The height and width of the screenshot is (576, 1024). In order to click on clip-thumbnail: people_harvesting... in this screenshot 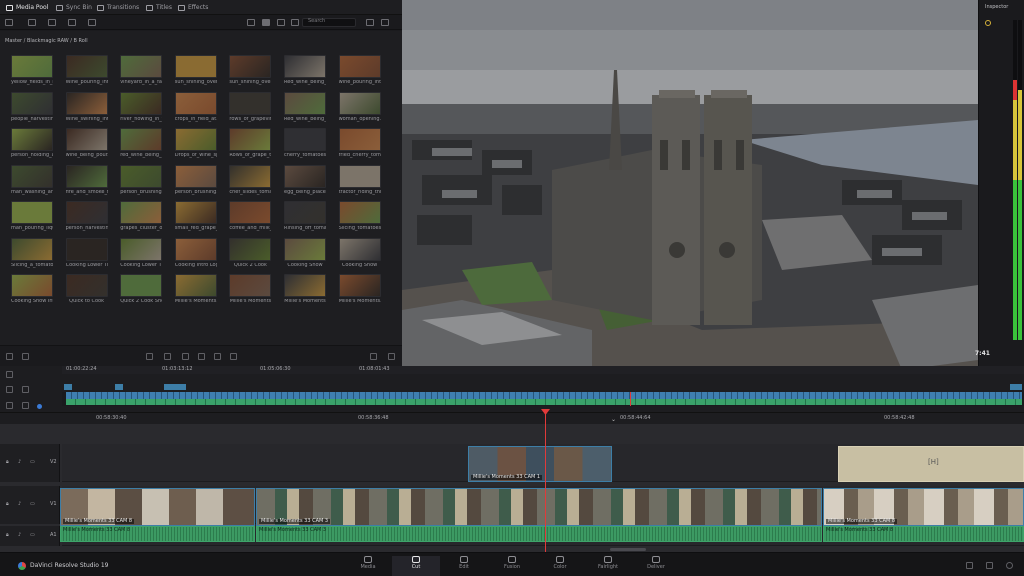, I will do `click(32, 107)`.